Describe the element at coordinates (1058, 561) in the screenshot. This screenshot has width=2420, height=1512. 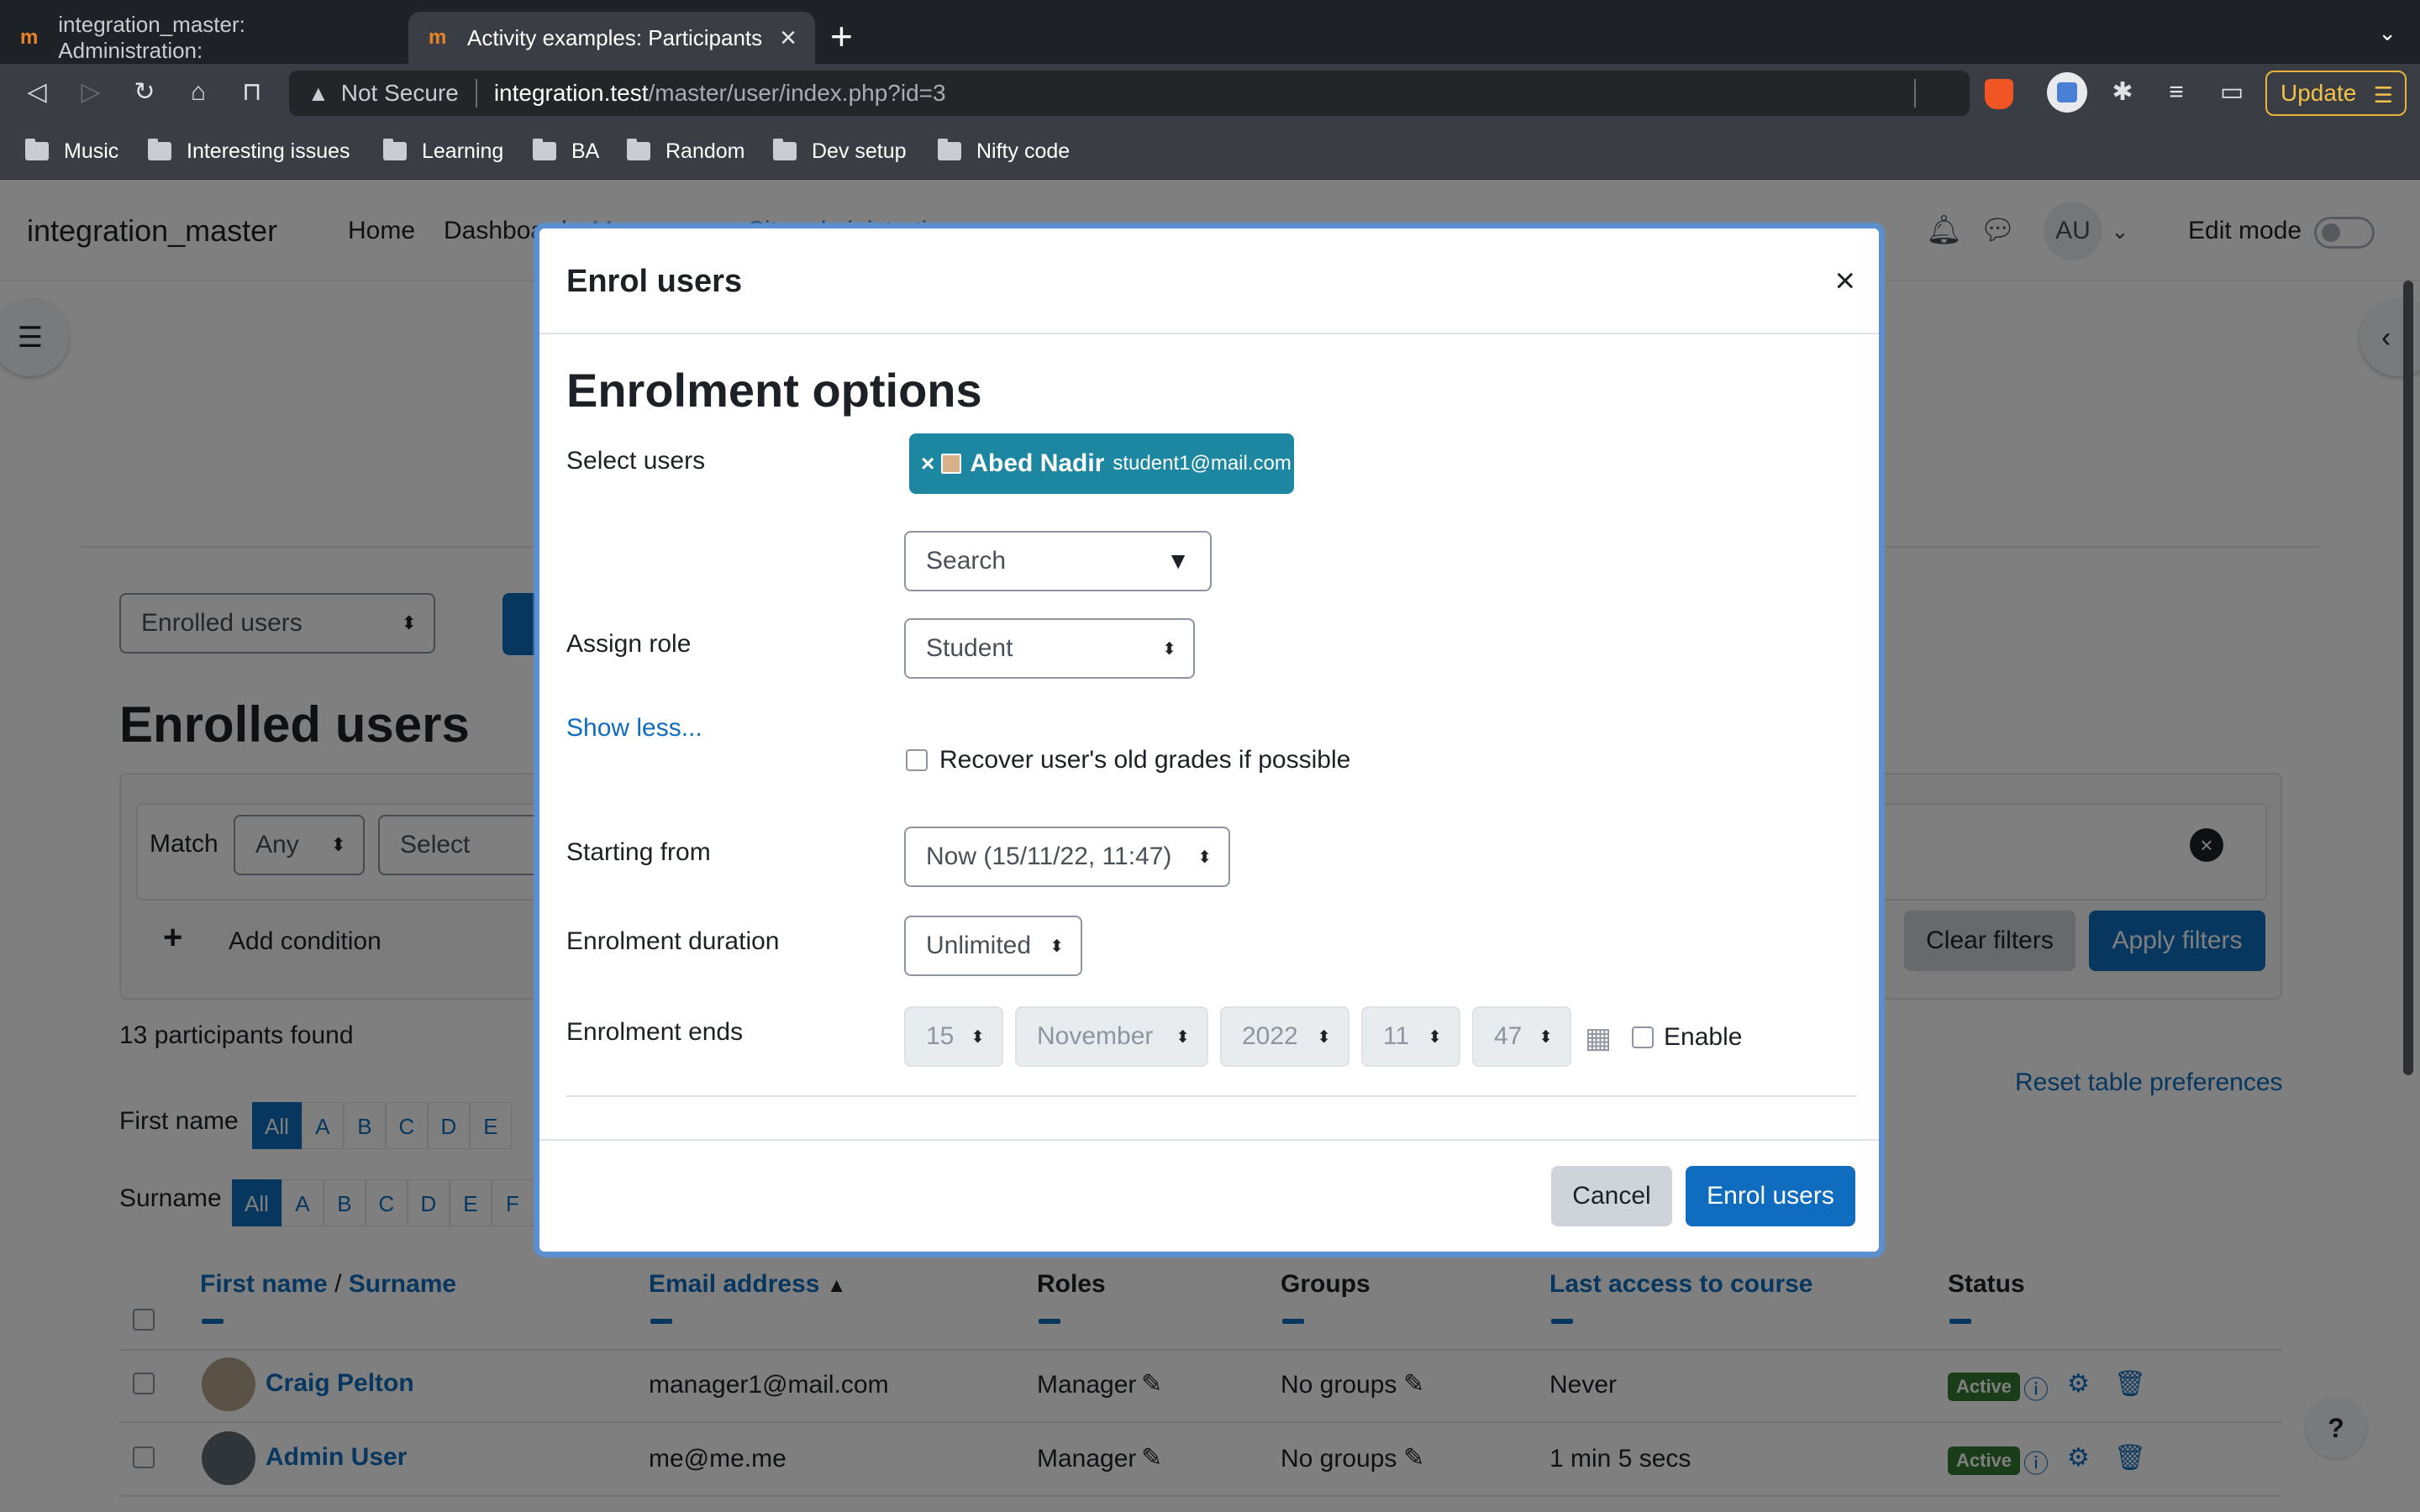
I see `user-search-input: Search ▼` at that location.